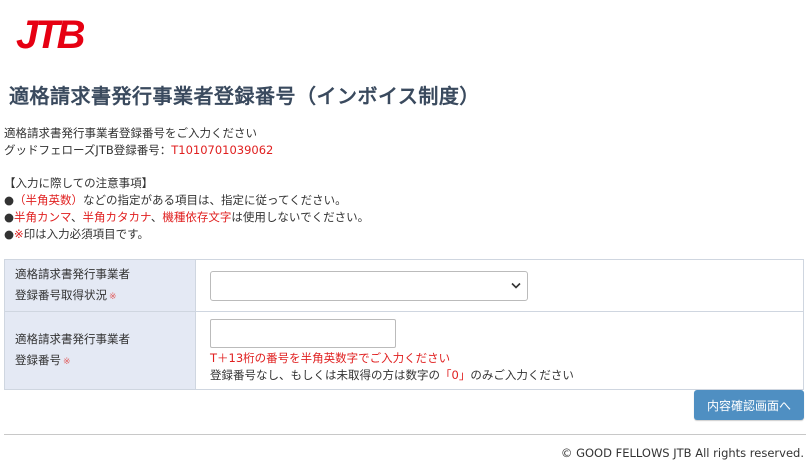 The width and height of the screenshot is (810, 466). I want to click on note-item: ●半角カンマ、半角カタカナ、機種依存文字は使用しないでください。, so click(186, 217).